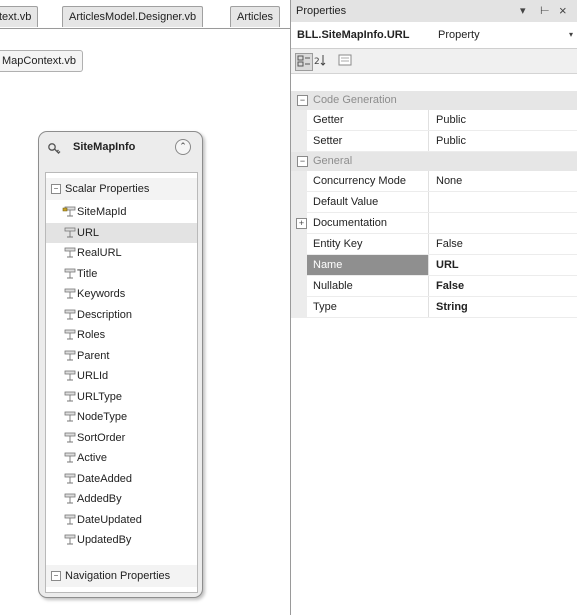 This screenshot has width=577, height=615. I want to click on tab-context-vb: text.vb, so click(19, 16).